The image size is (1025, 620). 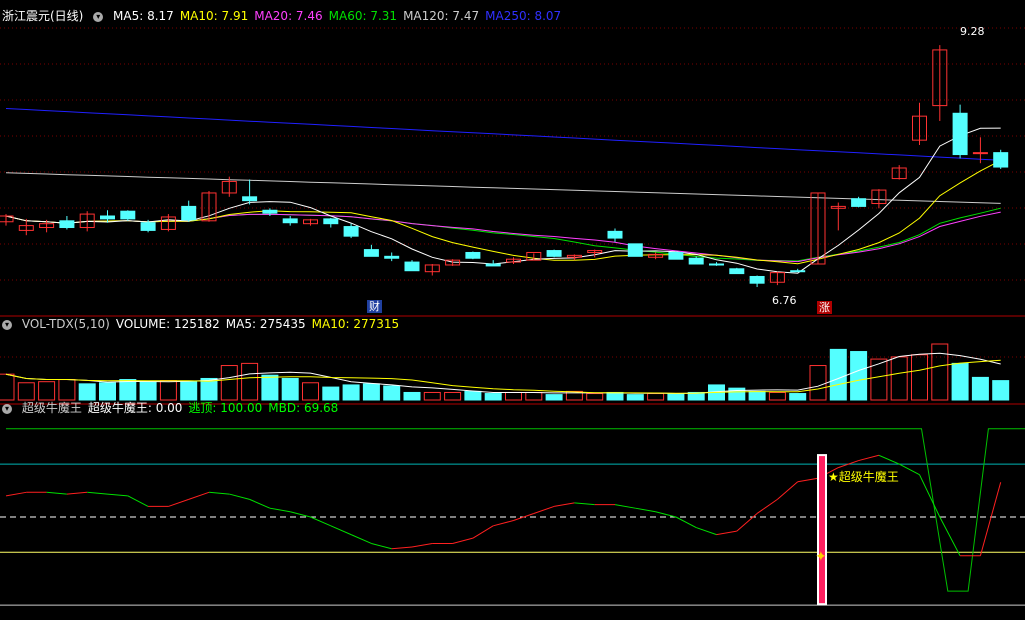 What do you see at coordinates (7, 324) in the screenshot?
I see `volume-settings-icon: ▾` at bounding box center [7, 324].